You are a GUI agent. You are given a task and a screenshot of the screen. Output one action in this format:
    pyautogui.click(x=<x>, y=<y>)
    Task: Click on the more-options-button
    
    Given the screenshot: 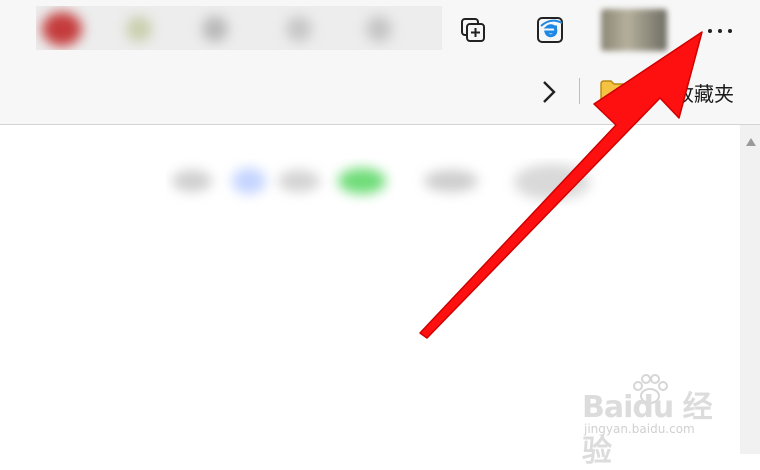 What is the action you would take?
    pyautogui.click(x=721, y=31)
    